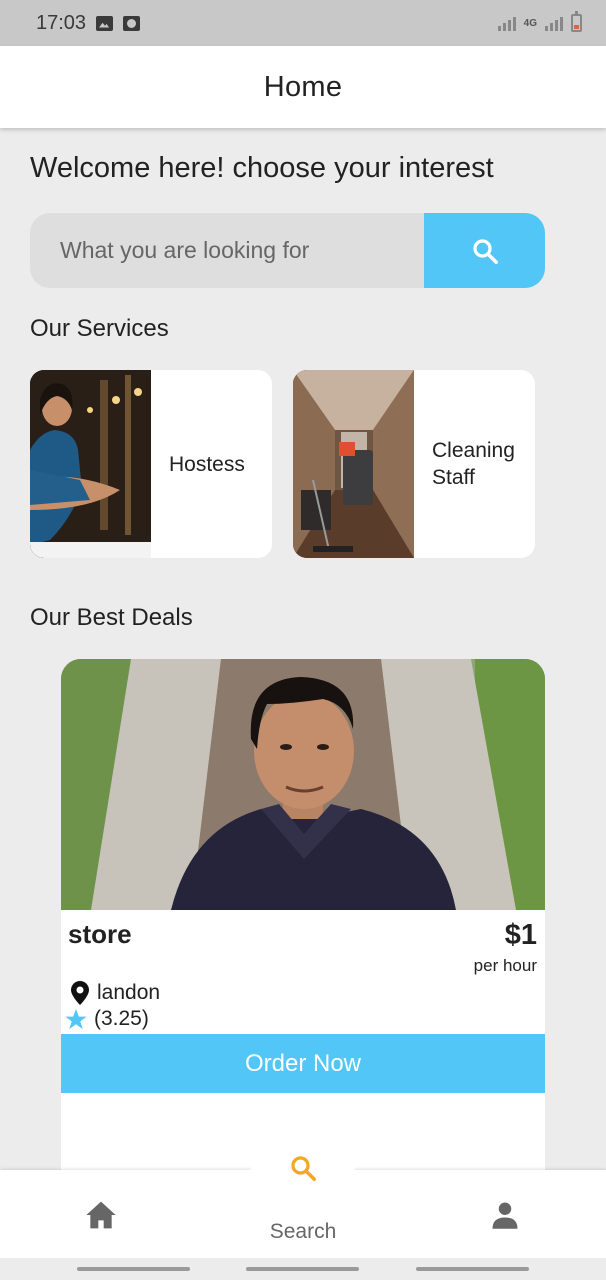  Describe the element at coordinates (111, 617) in the screenshot. I see `deals-title: Our Best Deals` at that location.